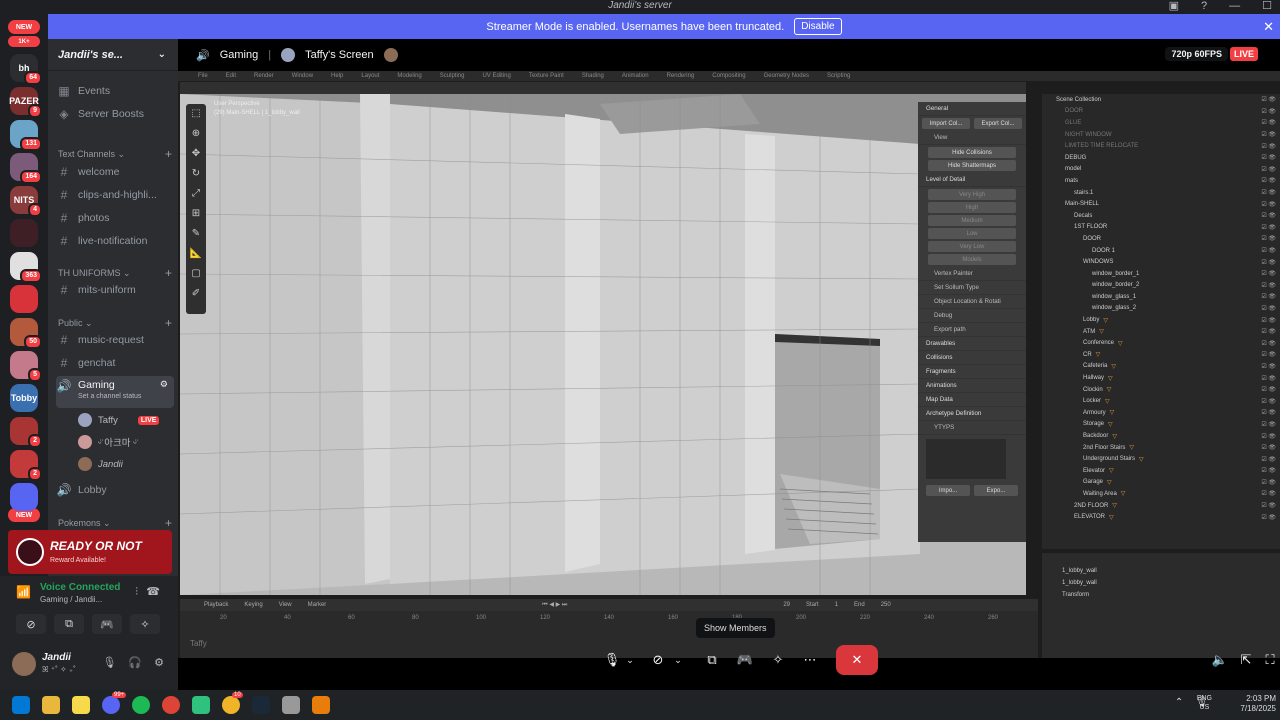 The image size is (1280, 720). Describe the element at coordinates (302, 76) in the screenshot. I see `menu-item: Window` at that location.